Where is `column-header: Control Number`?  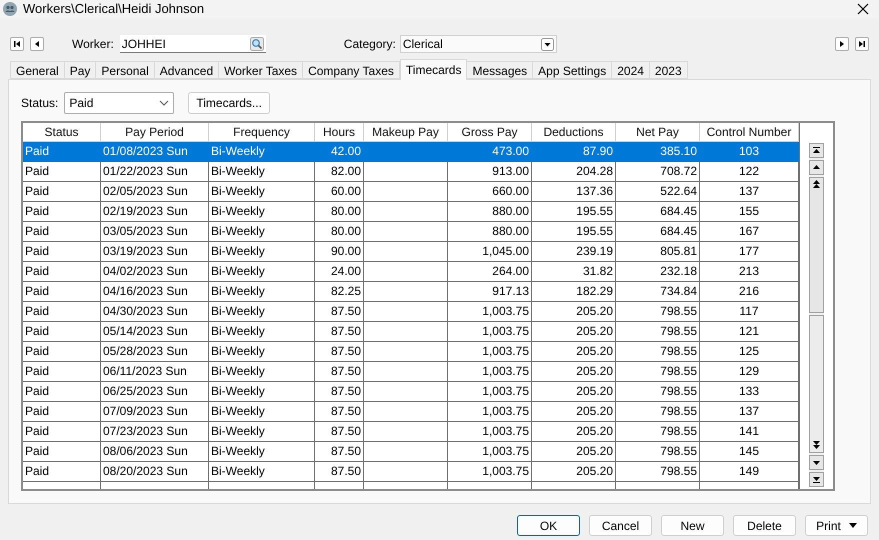 column-header: Control Number is located at coordinates (749, 132).